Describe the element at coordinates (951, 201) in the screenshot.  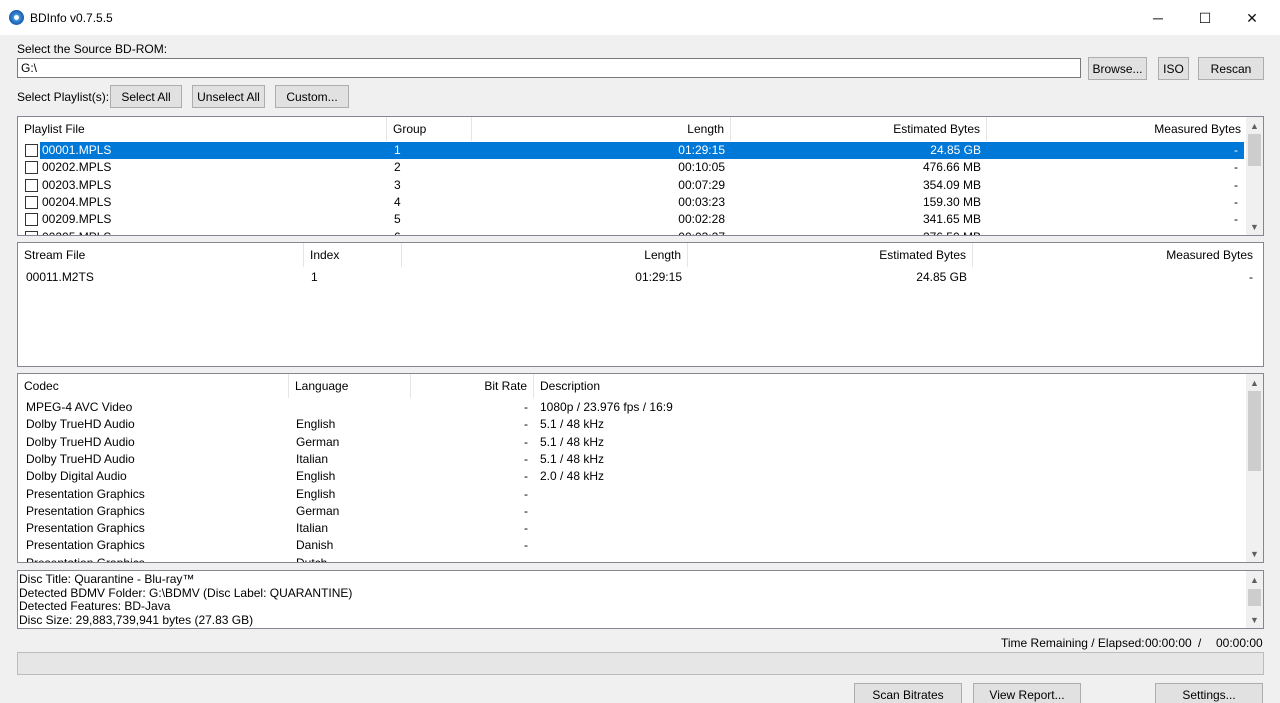
I see `playlist-estimated-bytes: 159.30 MB` at that location.